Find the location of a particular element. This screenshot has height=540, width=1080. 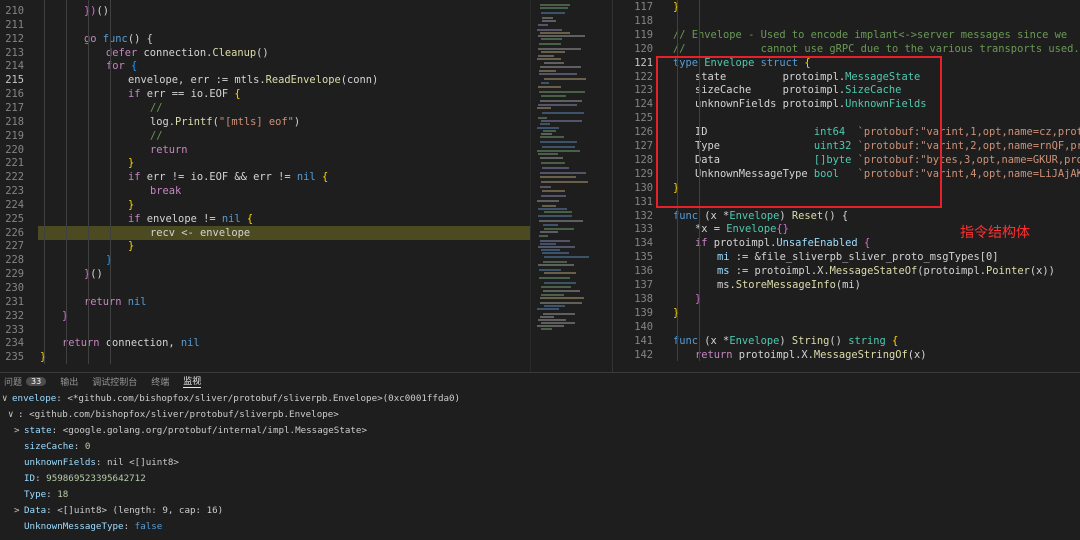

code-line: 221} is located at coordinates (265, 163).